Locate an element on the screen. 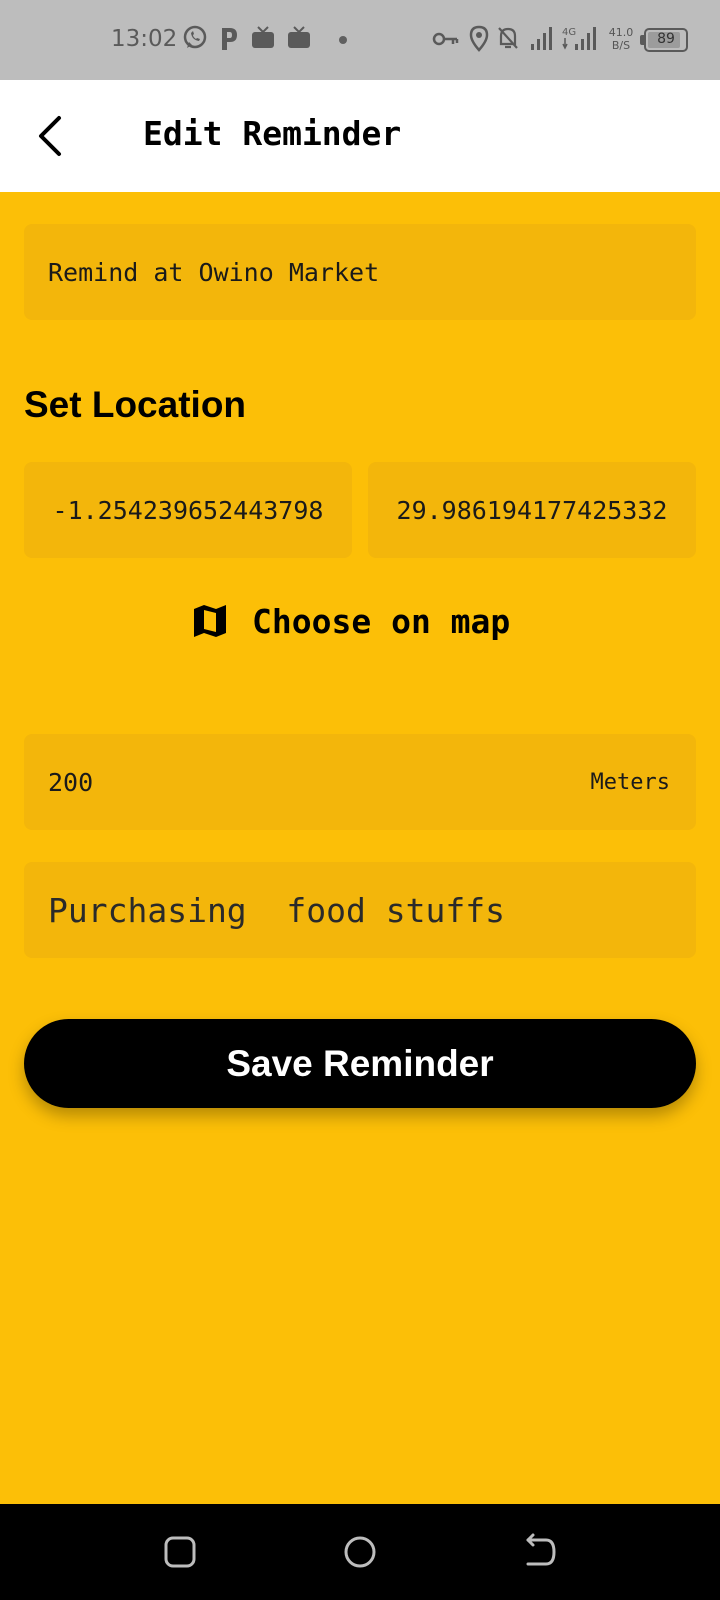  reminder-note-input: Purchasing food stuffs is located at coordinates (360, 910).